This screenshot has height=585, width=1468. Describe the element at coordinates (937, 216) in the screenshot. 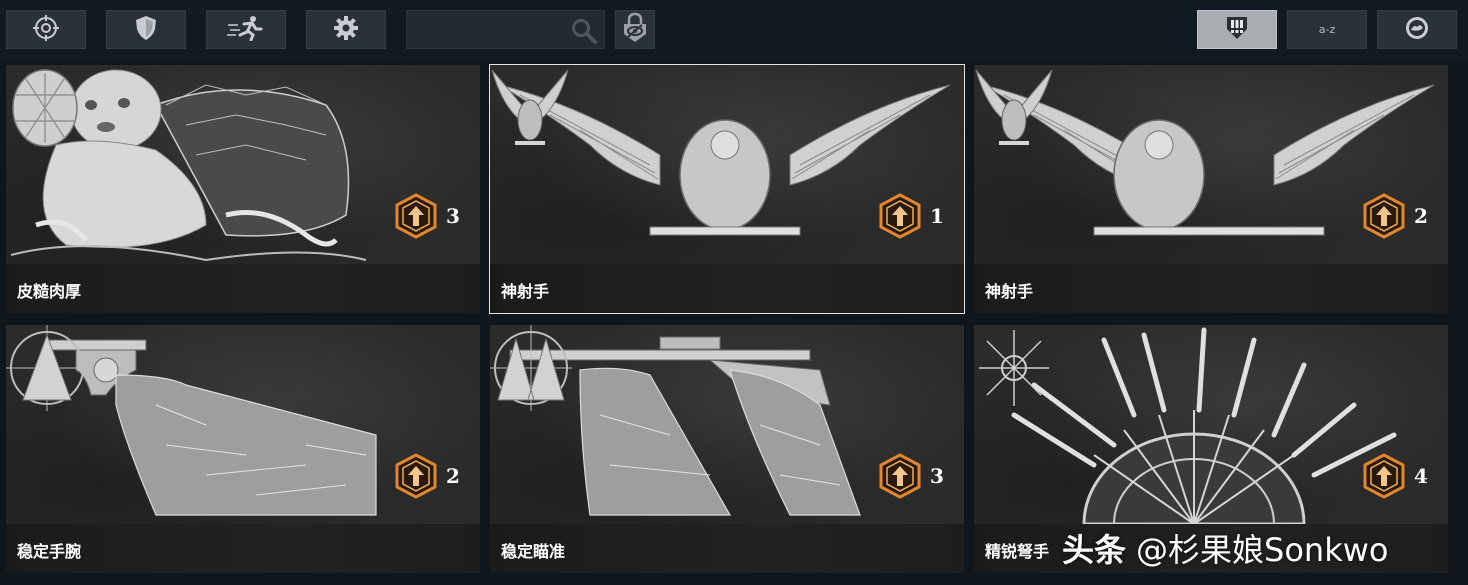

I see `perk-cost-value: 1` at that location.